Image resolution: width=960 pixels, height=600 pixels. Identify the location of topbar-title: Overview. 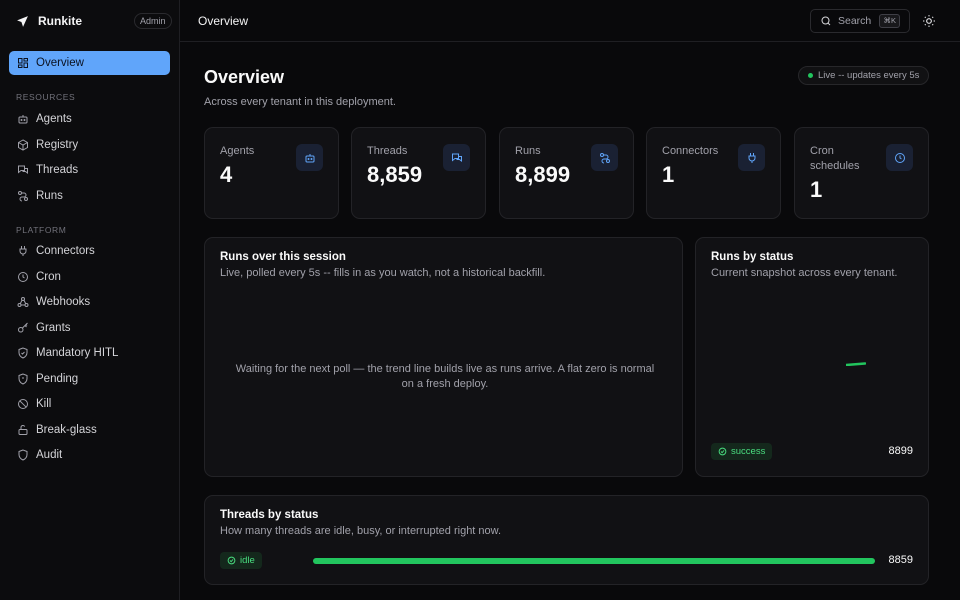
(223, 21).